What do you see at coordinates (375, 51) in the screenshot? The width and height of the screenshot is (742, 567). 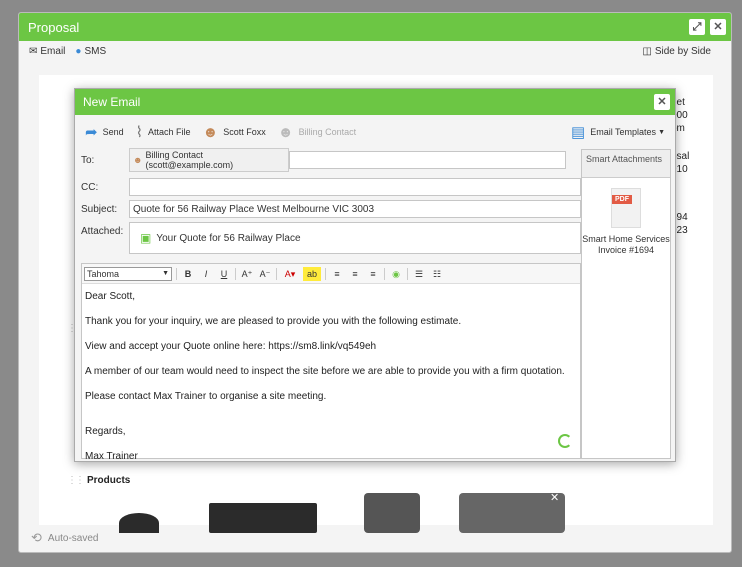 I see `proposal-toolbar: ✉ Email ● SMS ◫ Side by Side` at bounding box center [375, 51].